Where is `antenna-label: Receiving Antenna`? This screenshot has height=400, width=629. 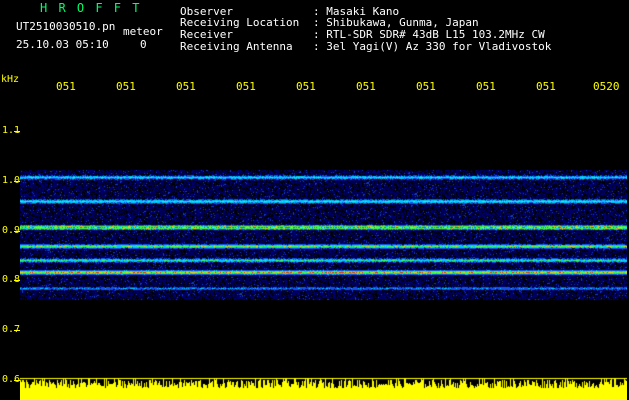
antenna-label: Receiving Antenna is located at coordinates (236, 46).